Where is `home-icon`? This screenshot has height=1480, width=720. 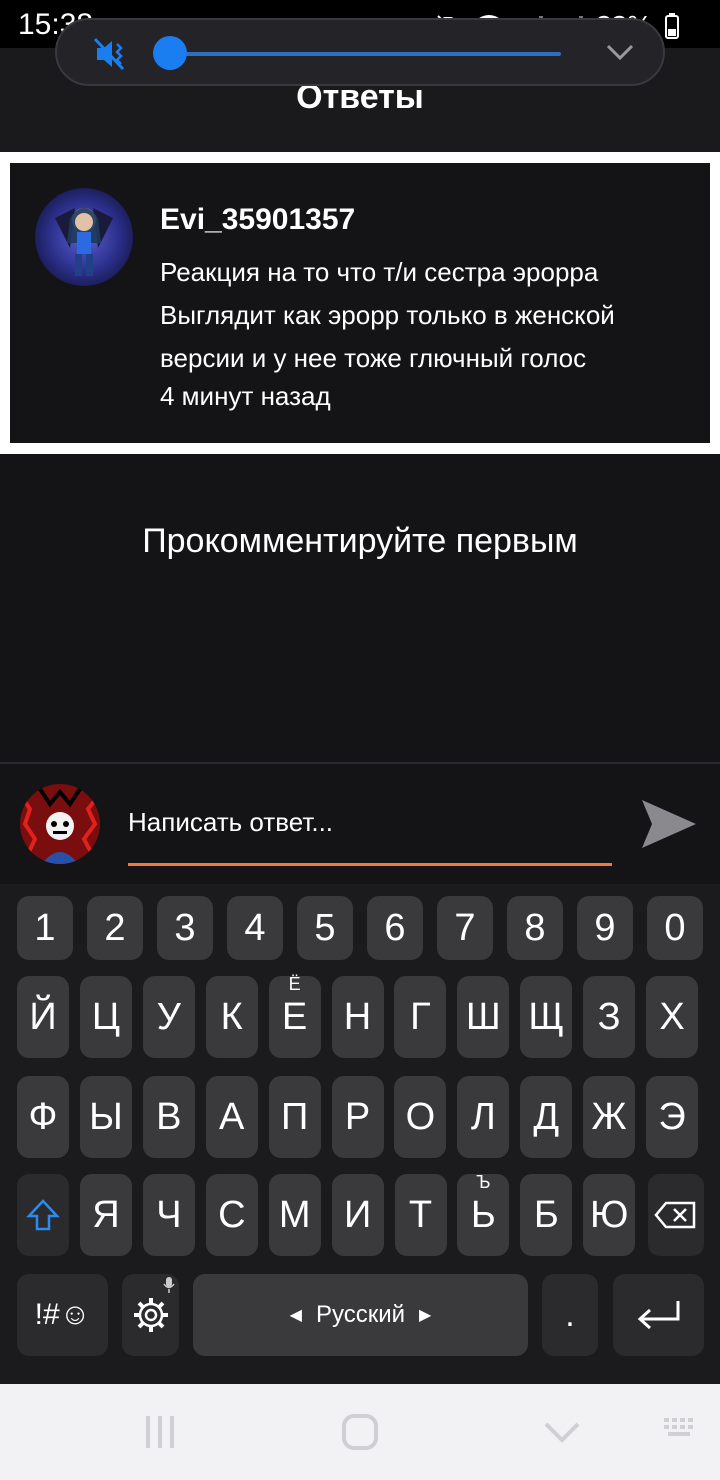
home-icon is located at coordinates (360, 1432).